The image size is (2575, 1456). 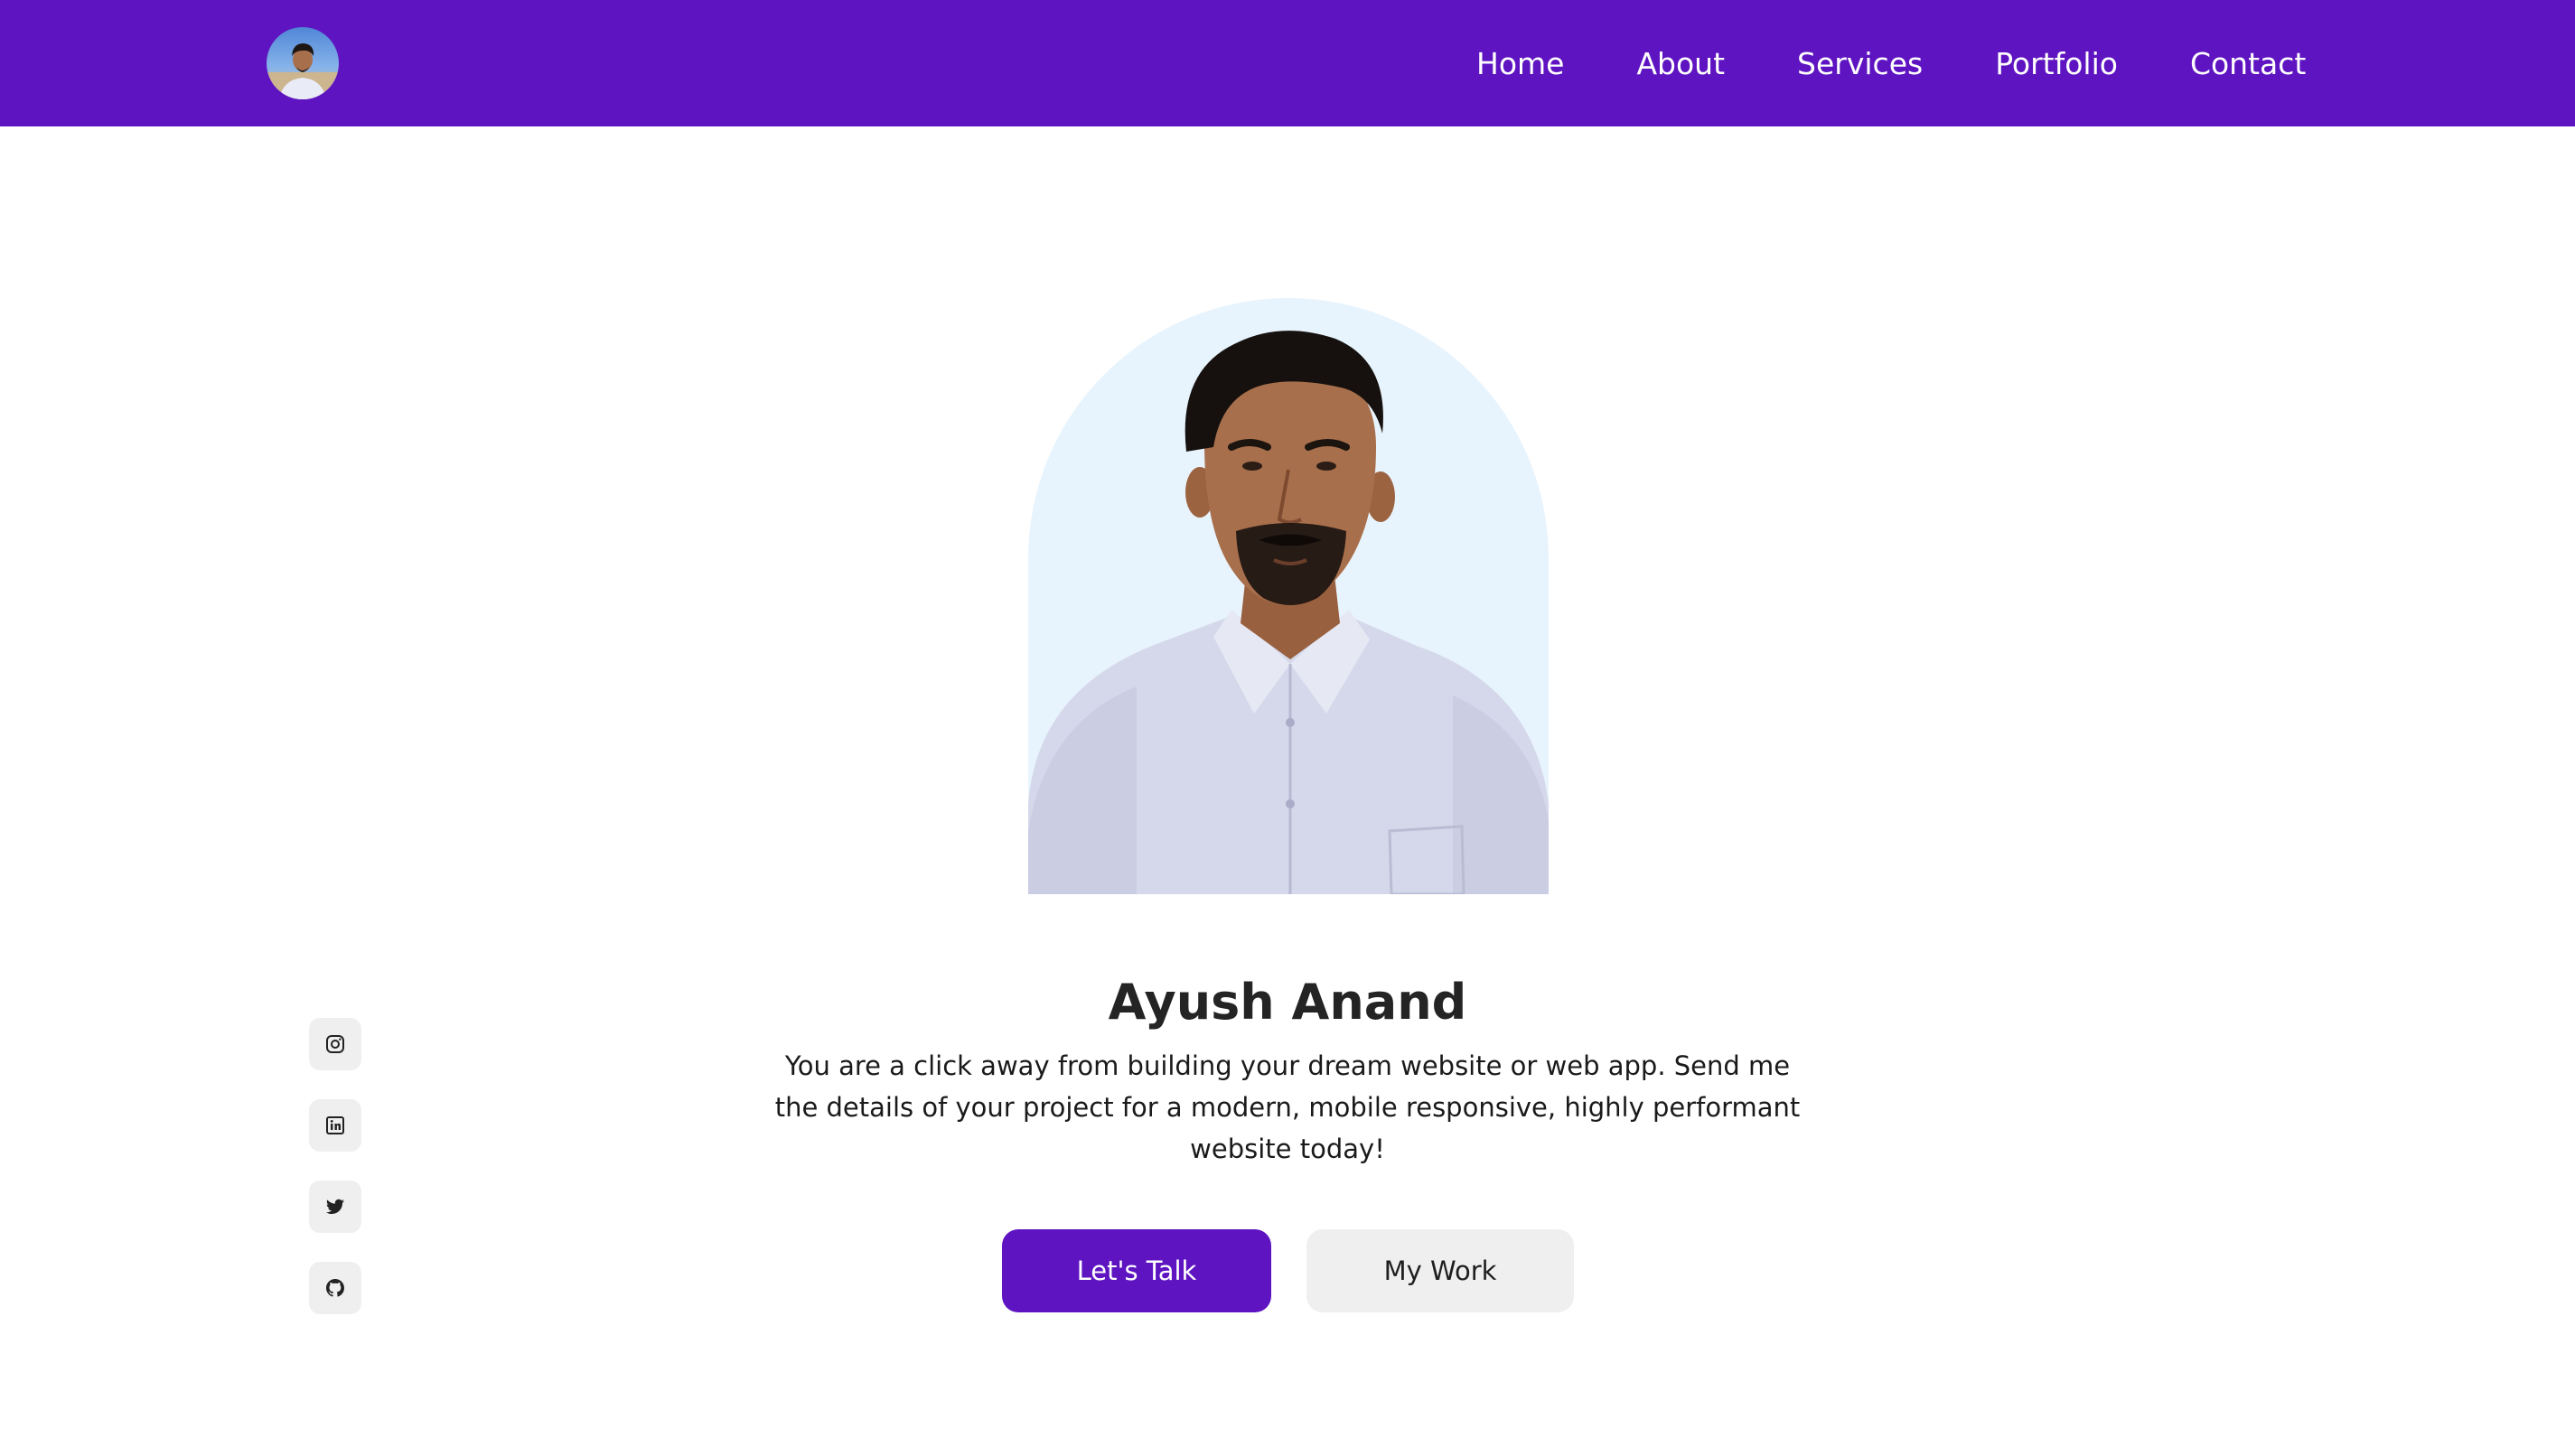 I want to click on linkedin-link, so click(x=335, y=1125).